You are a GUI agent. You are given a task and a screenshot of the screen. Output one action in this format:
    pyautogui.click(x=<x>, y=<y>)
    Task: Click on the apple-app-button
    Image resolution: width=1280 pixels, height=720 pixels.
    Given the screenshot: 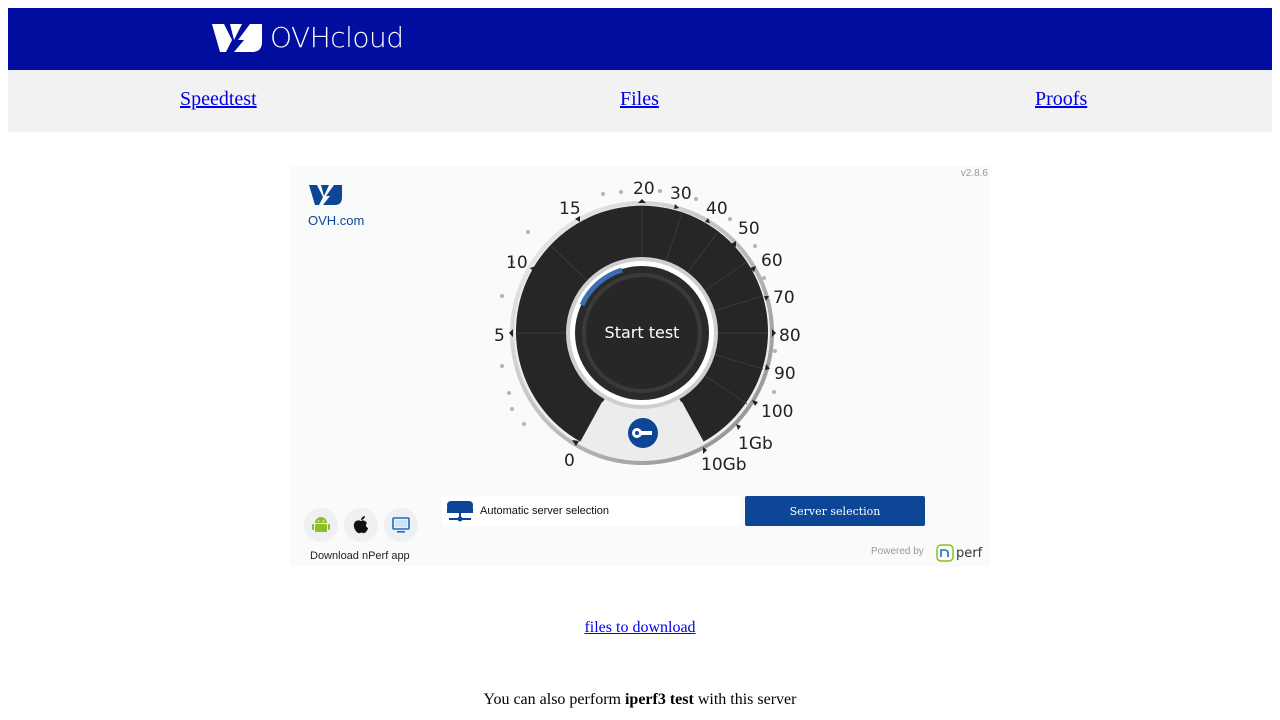 What is the action you would take?
    pyautogui.click(x=361, y=525)
    